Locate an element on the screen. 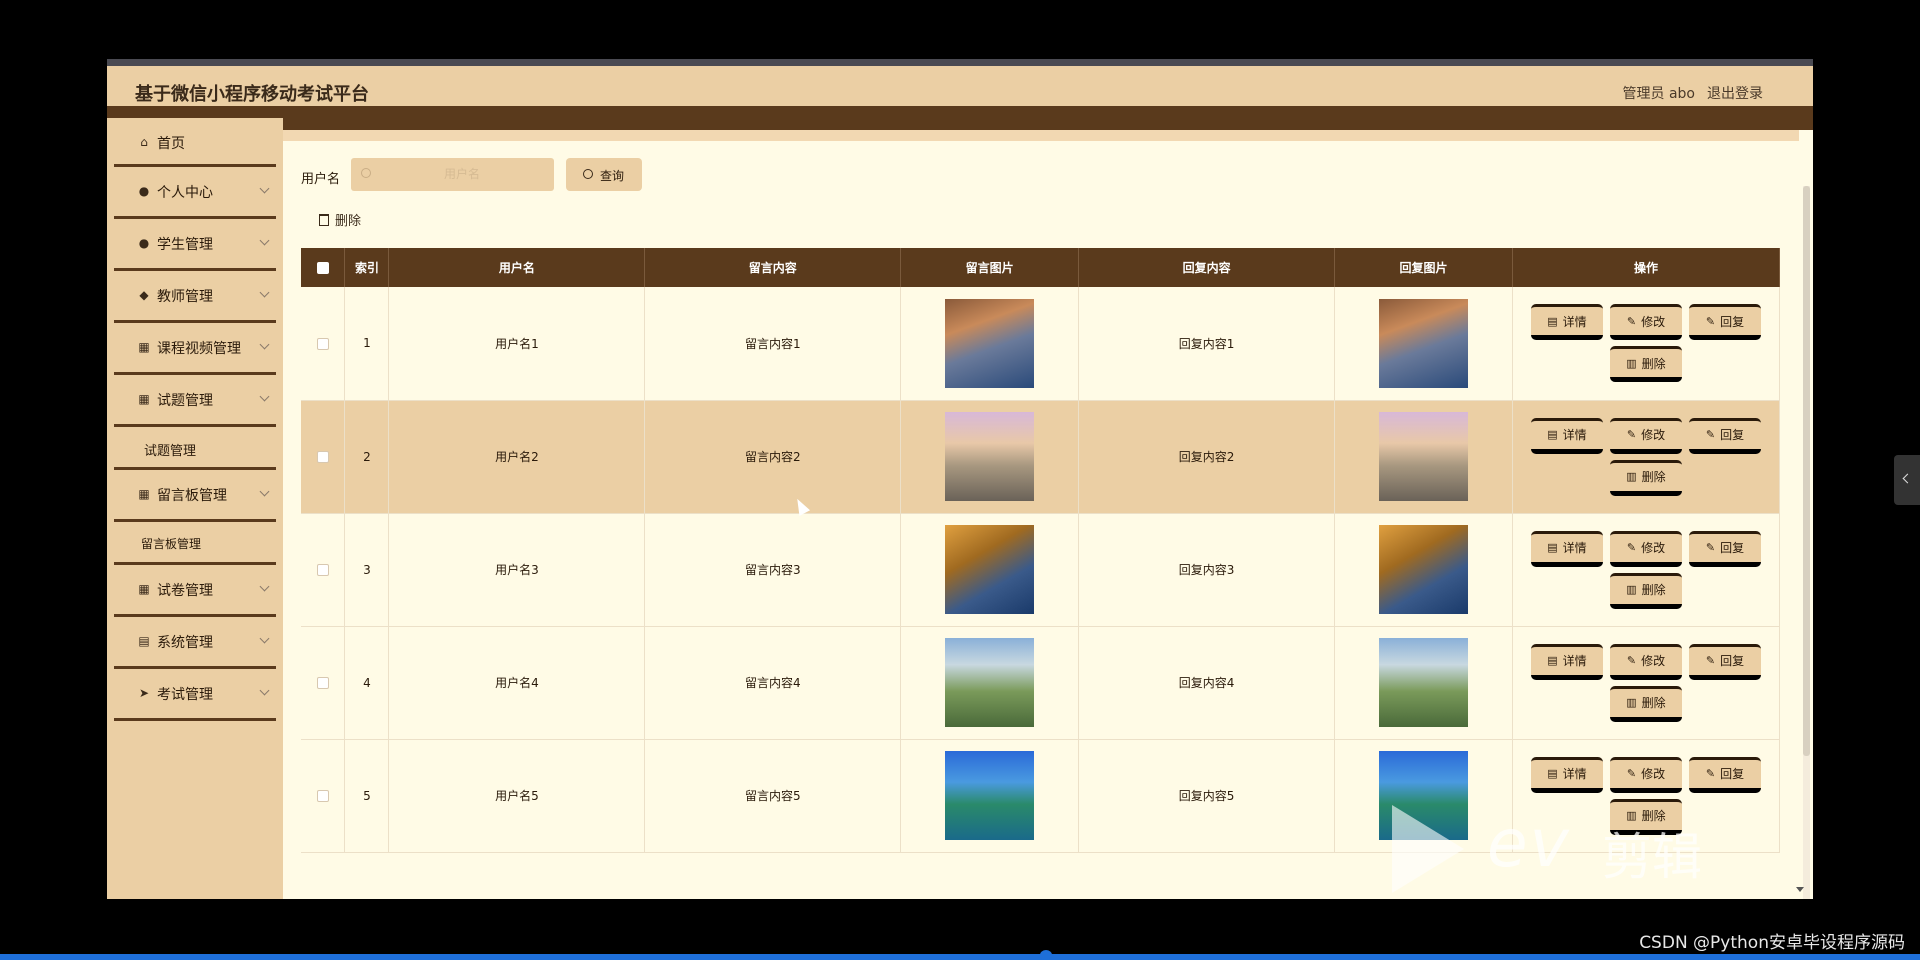 This screenshot has height=960, width=1920. table-row: 5 用户名5 留言内容5 回复内容5 ▤ 详情 ✎ 修改 ✎ 回复 ▥ 删除 is located at coordinates (1041, 796).